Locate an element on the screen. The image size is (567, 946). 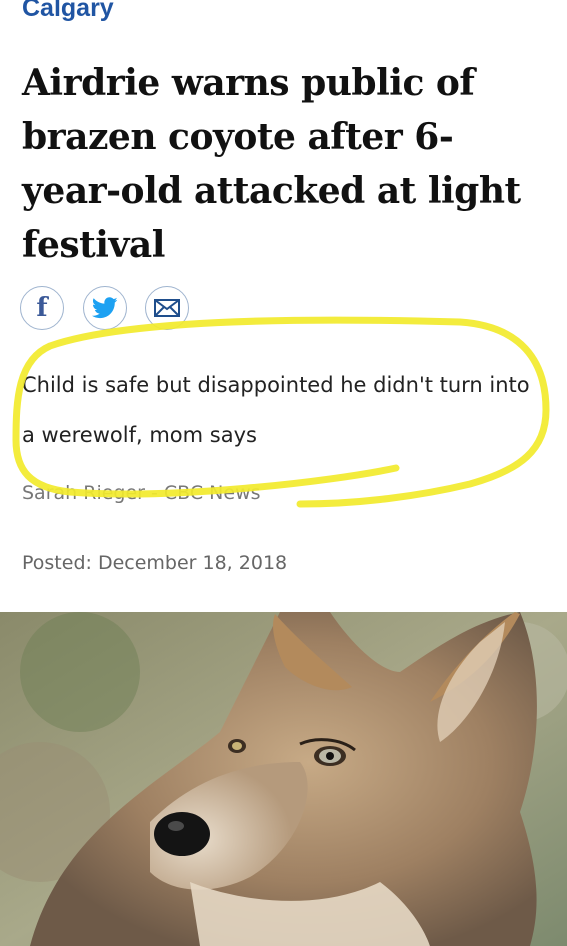
twitter-icon is located at coordinates (105, 308).